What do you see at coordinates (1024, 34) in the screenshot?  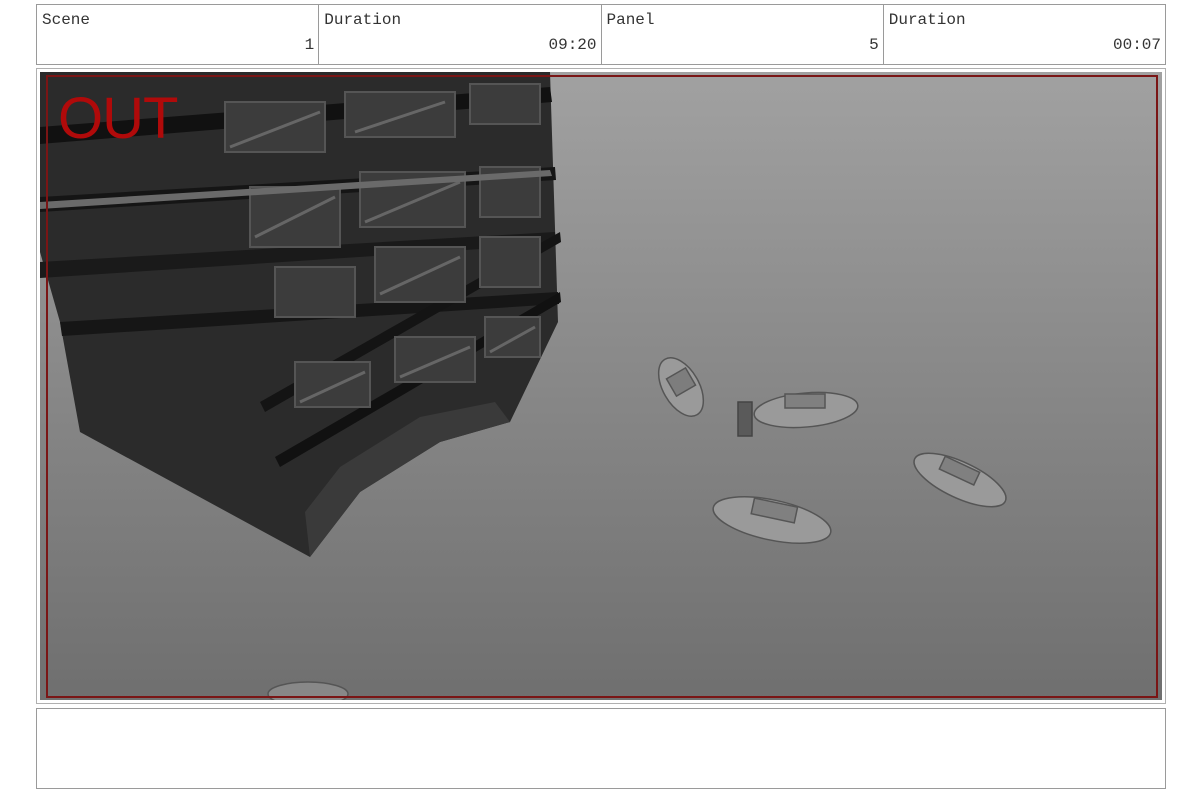 I see `panel-duration-cell: Duration 00:07` at bounding box center [1024, 34].